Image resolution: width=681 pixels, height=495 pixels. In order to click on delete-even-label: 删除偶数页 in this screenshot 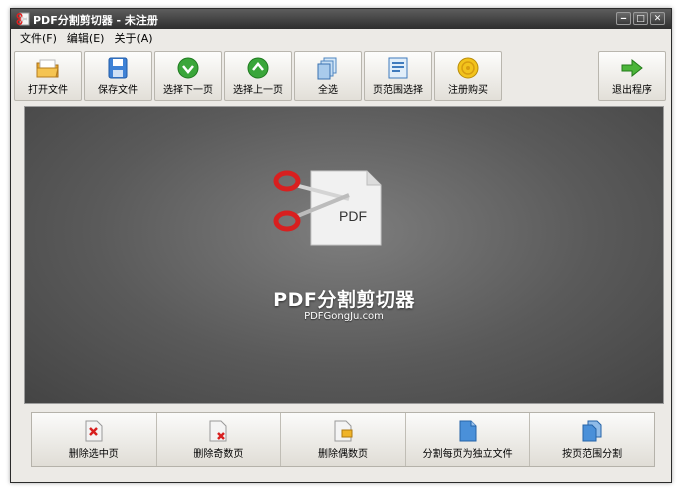, I will do `click(342, 454)`.